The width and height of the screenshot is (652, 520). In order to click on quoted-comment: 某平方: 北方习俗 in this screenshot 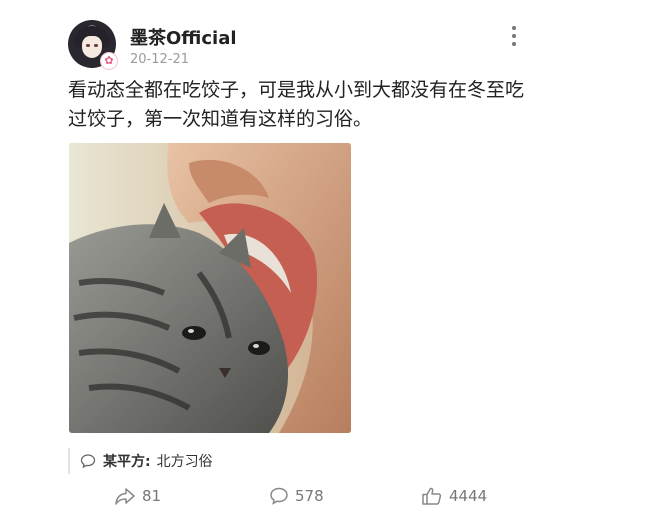, I will do `click(140, 461)`.